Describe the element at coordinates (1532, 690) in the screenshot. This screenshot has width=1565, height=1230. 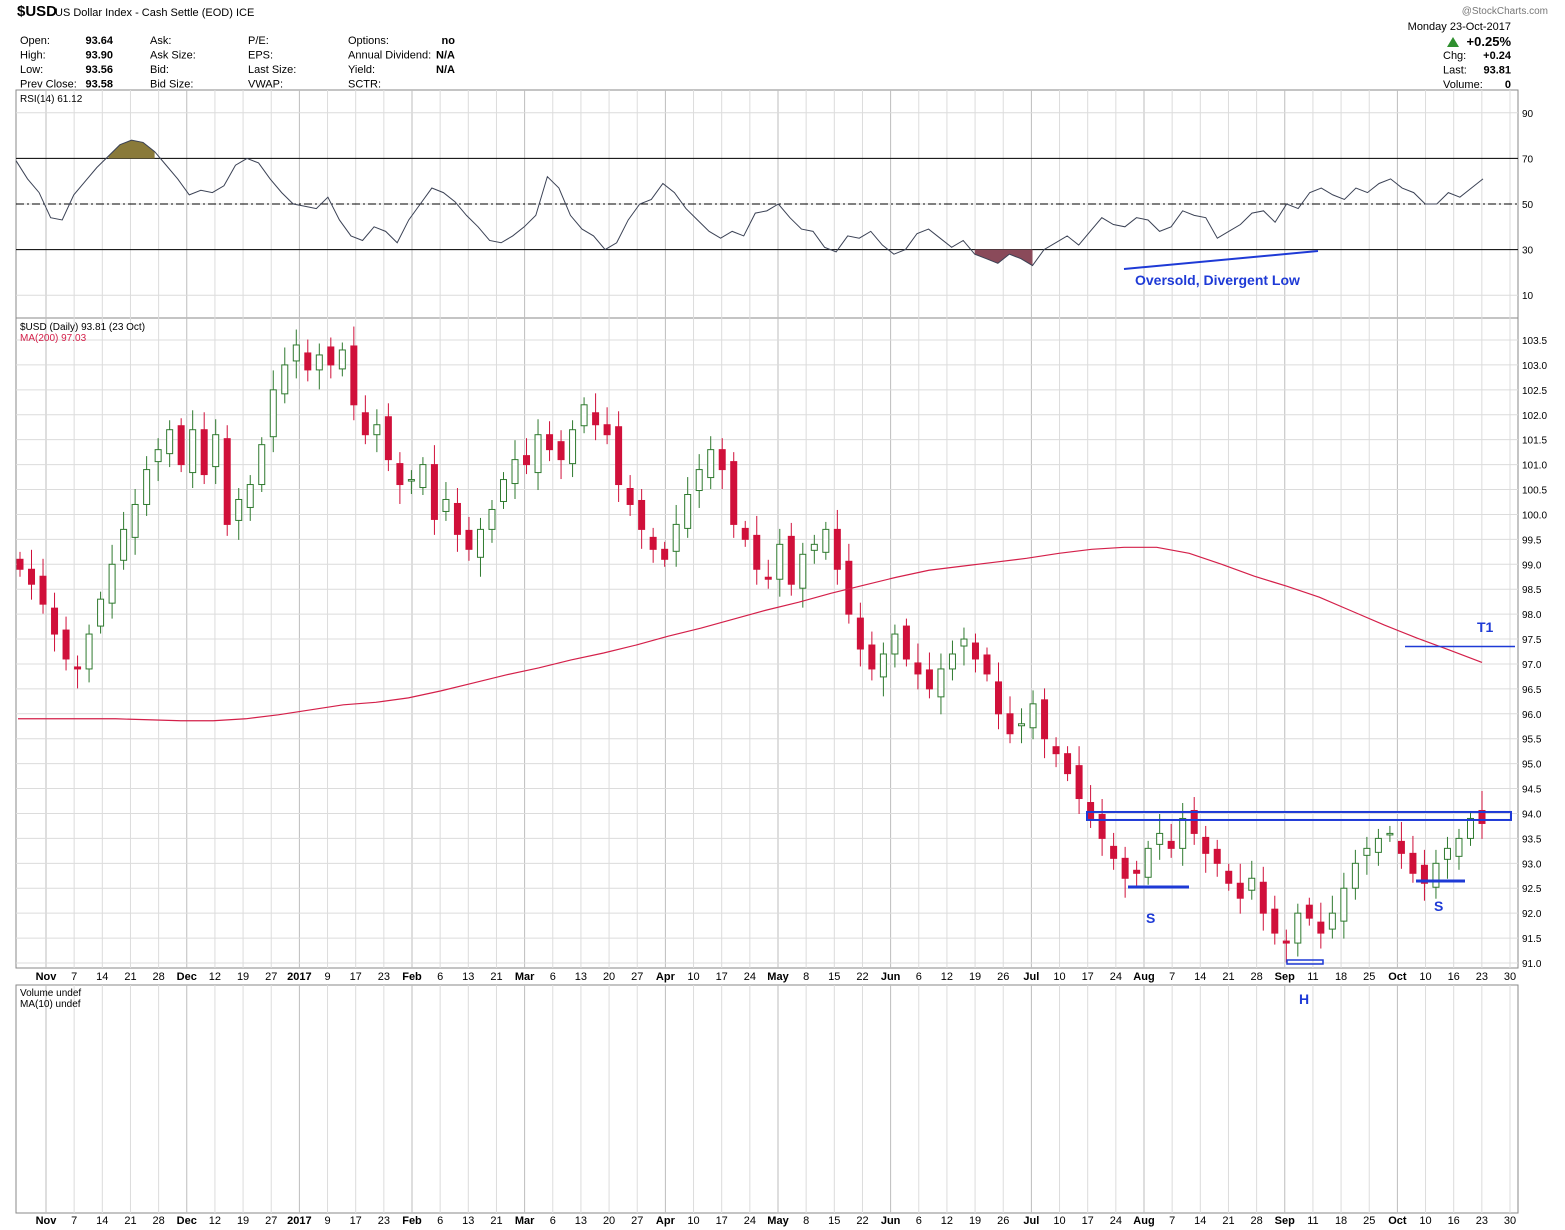
I see `y-tick-label: 96.5` at that location.